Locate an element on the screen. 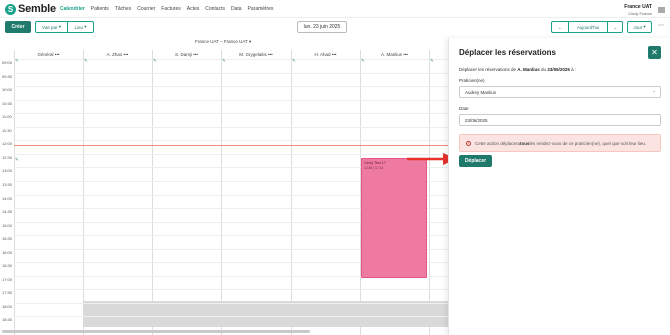  date-value: 23/06/2025 is located at coordinates (476, 120).